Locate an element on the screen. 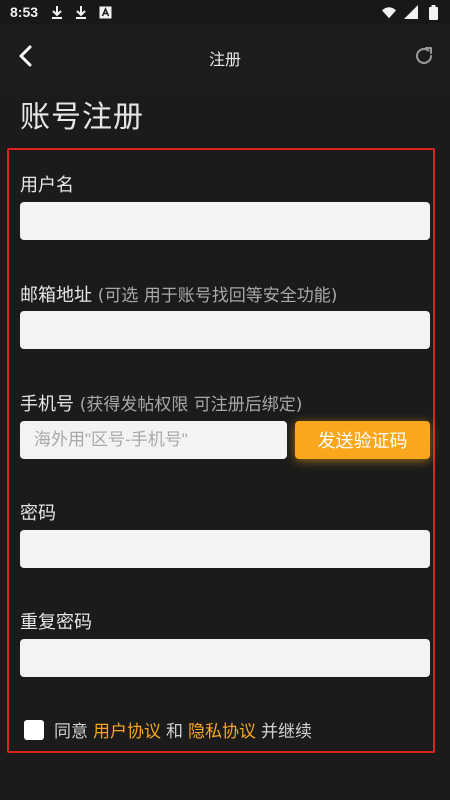 The image size is (450, 800). email-input is located at coordinates (225, 330).